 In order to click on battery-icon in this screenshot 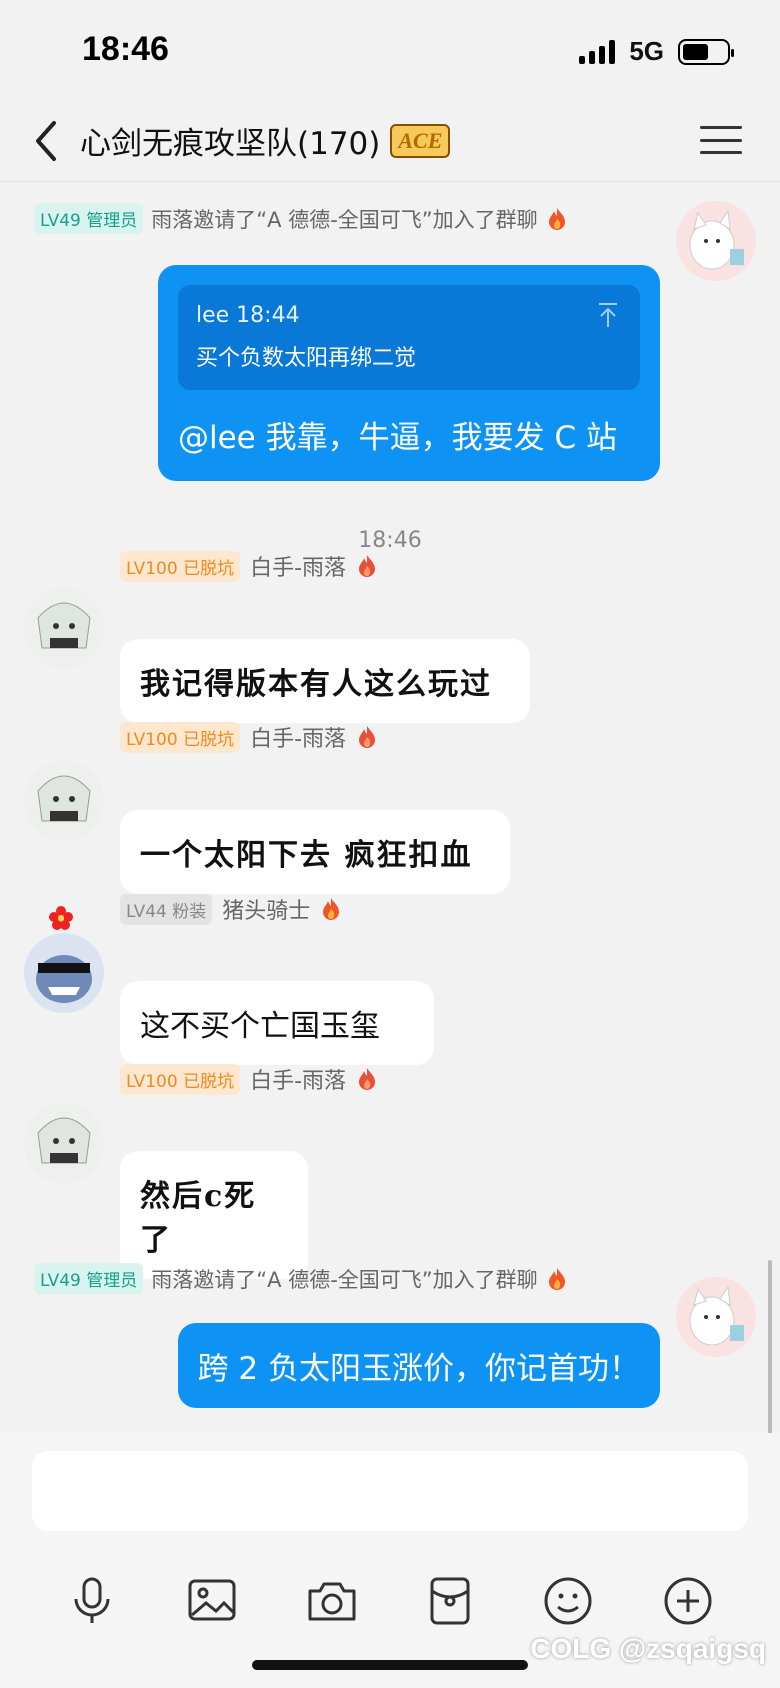, I will do `click(706, 51)`.